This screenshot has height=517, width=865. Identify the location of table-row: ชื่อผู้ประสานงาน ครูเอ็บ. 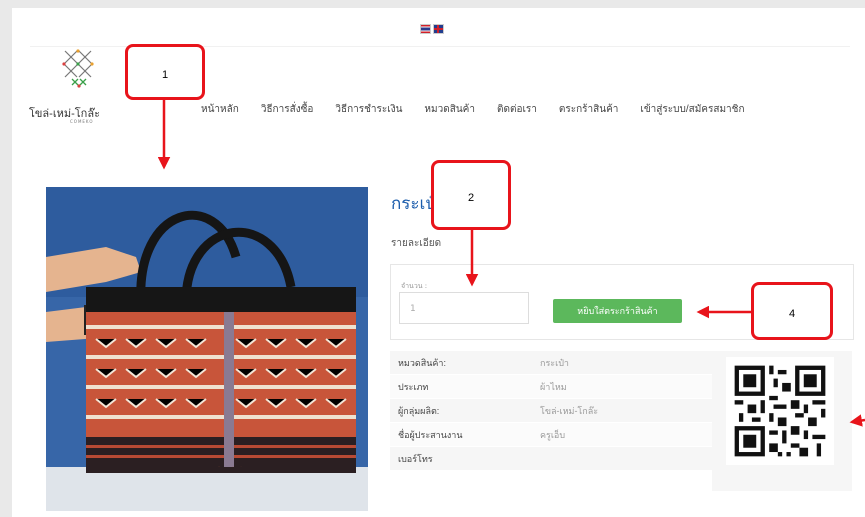
(551, 434).